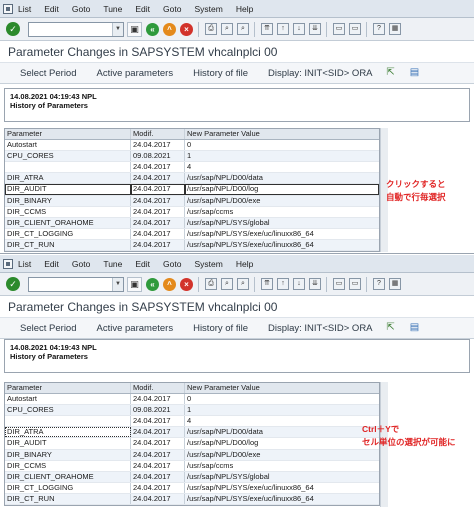 This screenshot has height=507, width=474. I want to click on display-button: Display: INIT<SID> ORA, so click(320, 328).